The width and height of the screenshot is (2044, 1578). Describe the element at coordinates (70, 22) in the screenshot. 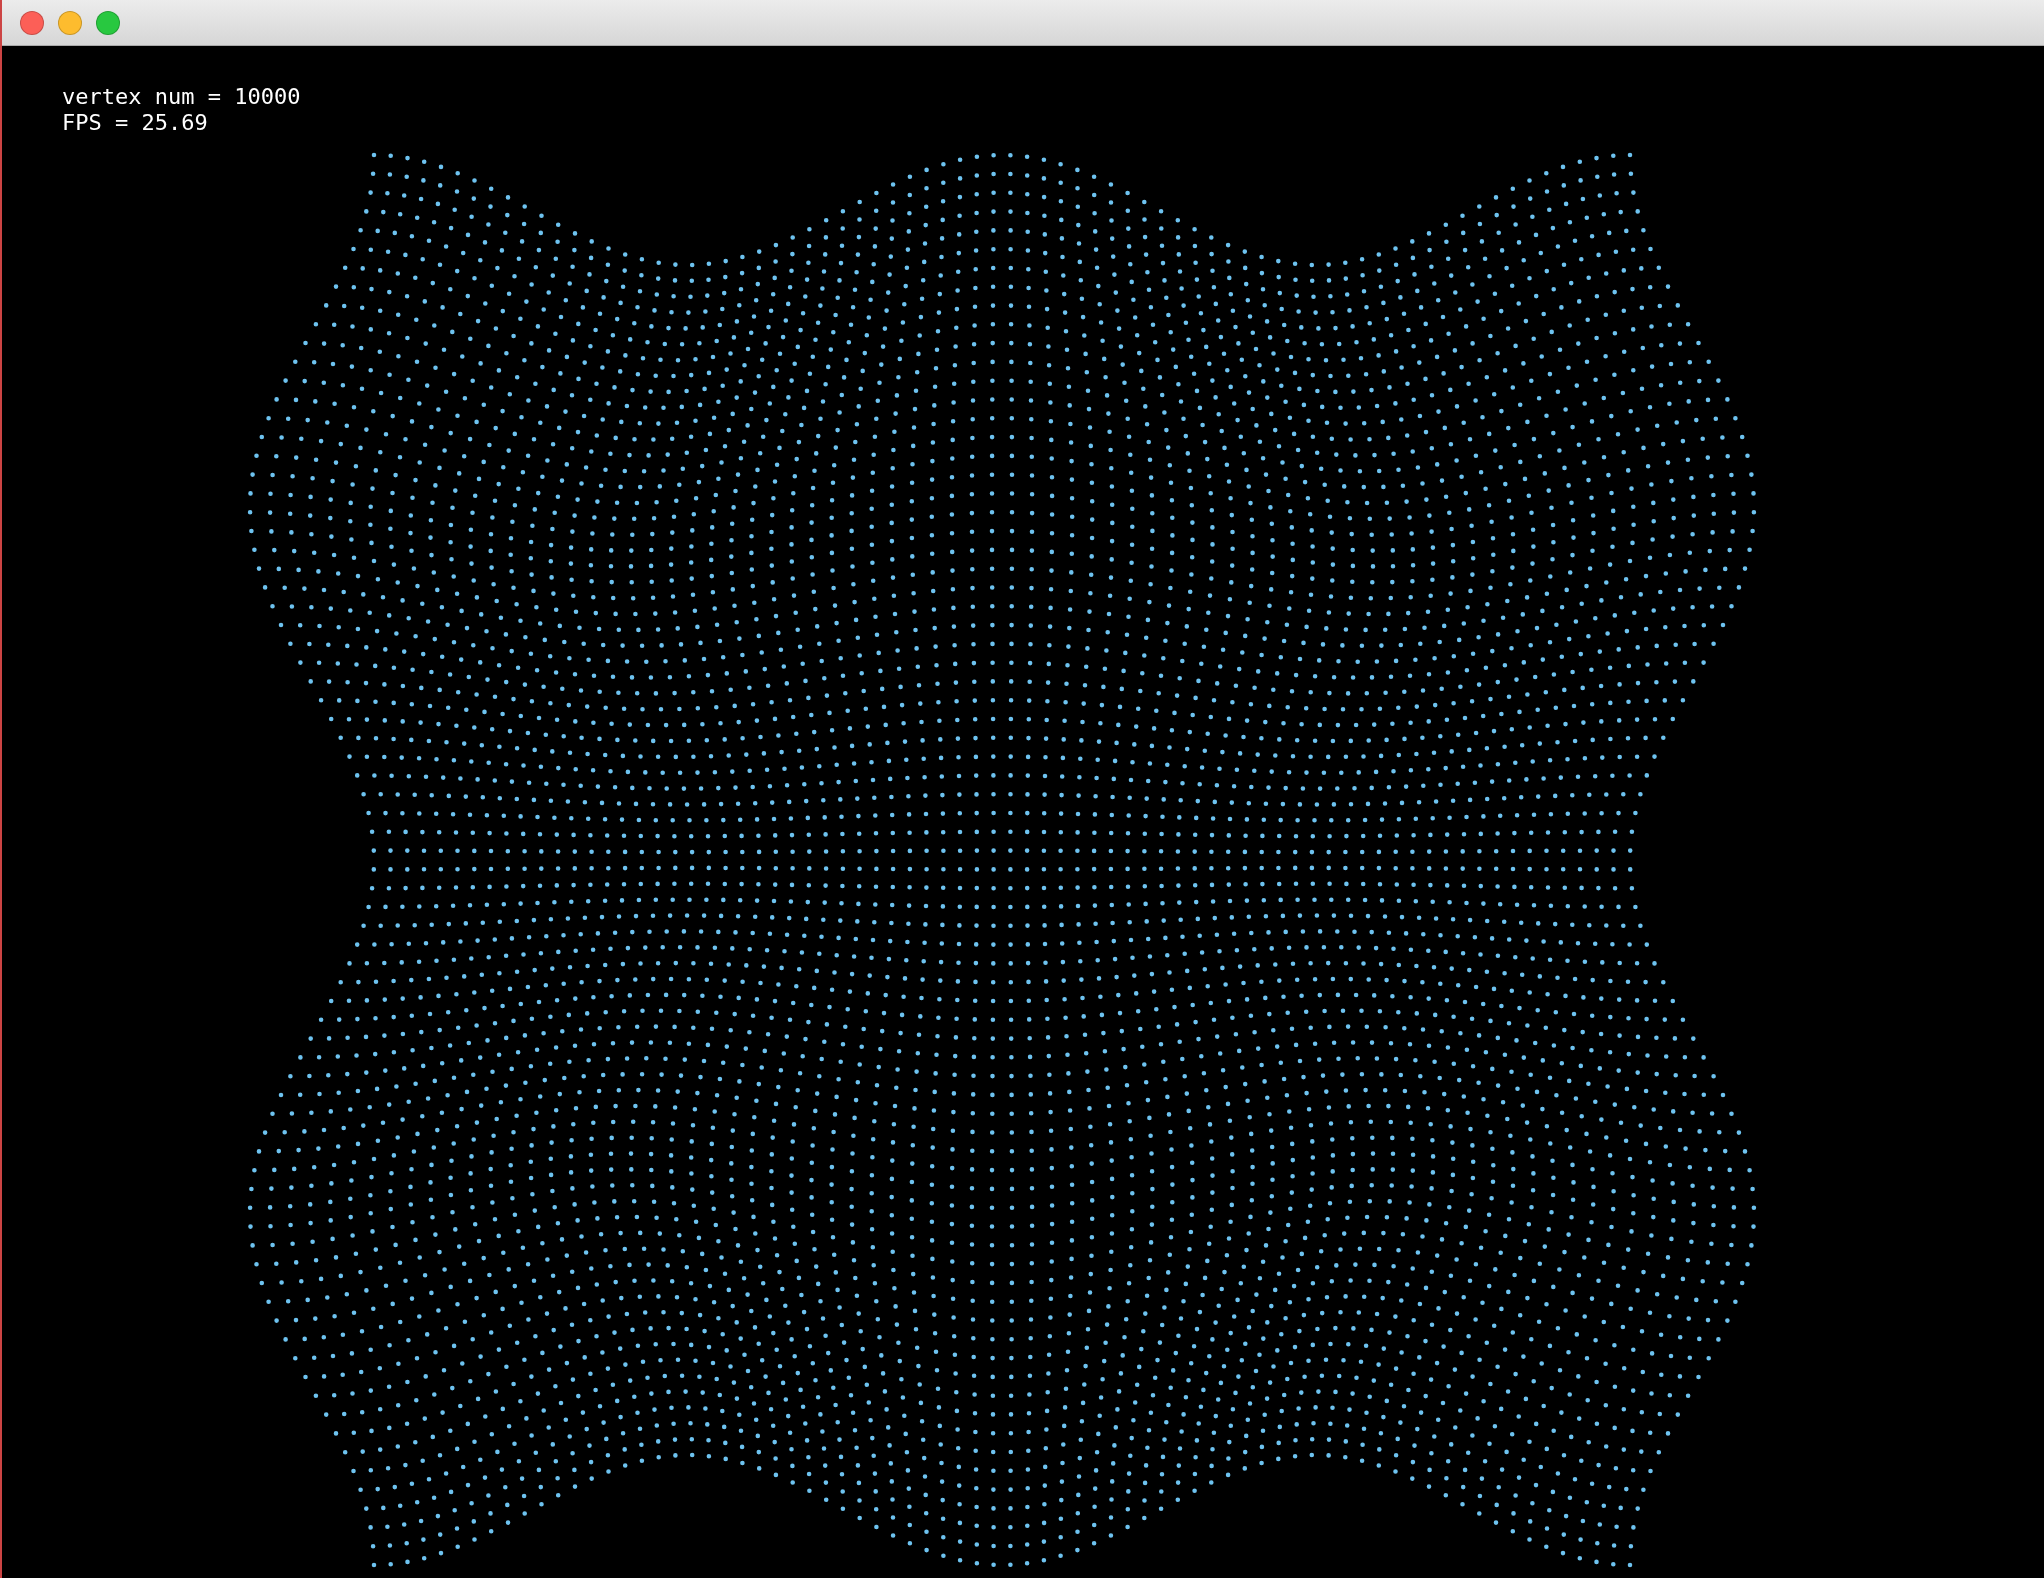

I see `minimize-button` at that location.